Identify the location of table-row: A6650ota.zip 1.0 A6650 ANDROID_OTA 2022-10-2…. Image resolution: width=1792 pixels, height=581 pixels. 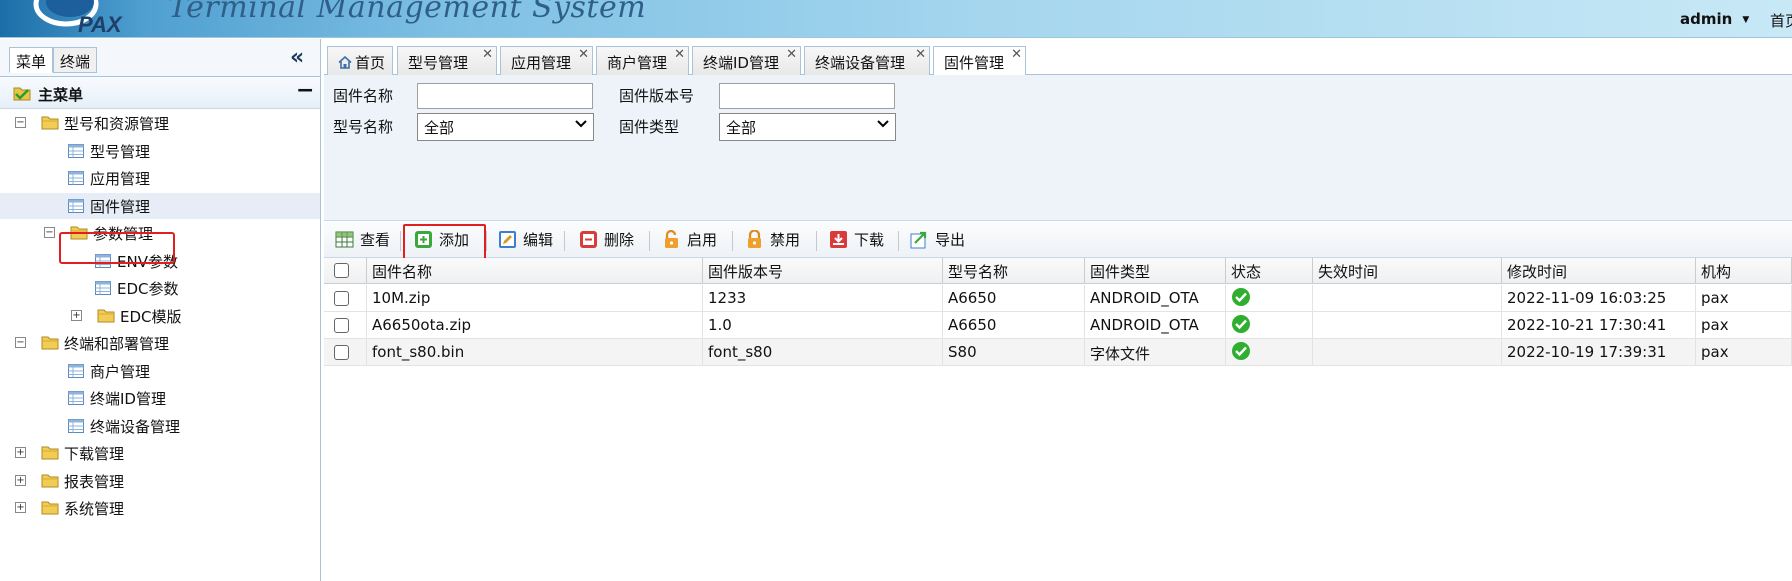
(1058, 325).